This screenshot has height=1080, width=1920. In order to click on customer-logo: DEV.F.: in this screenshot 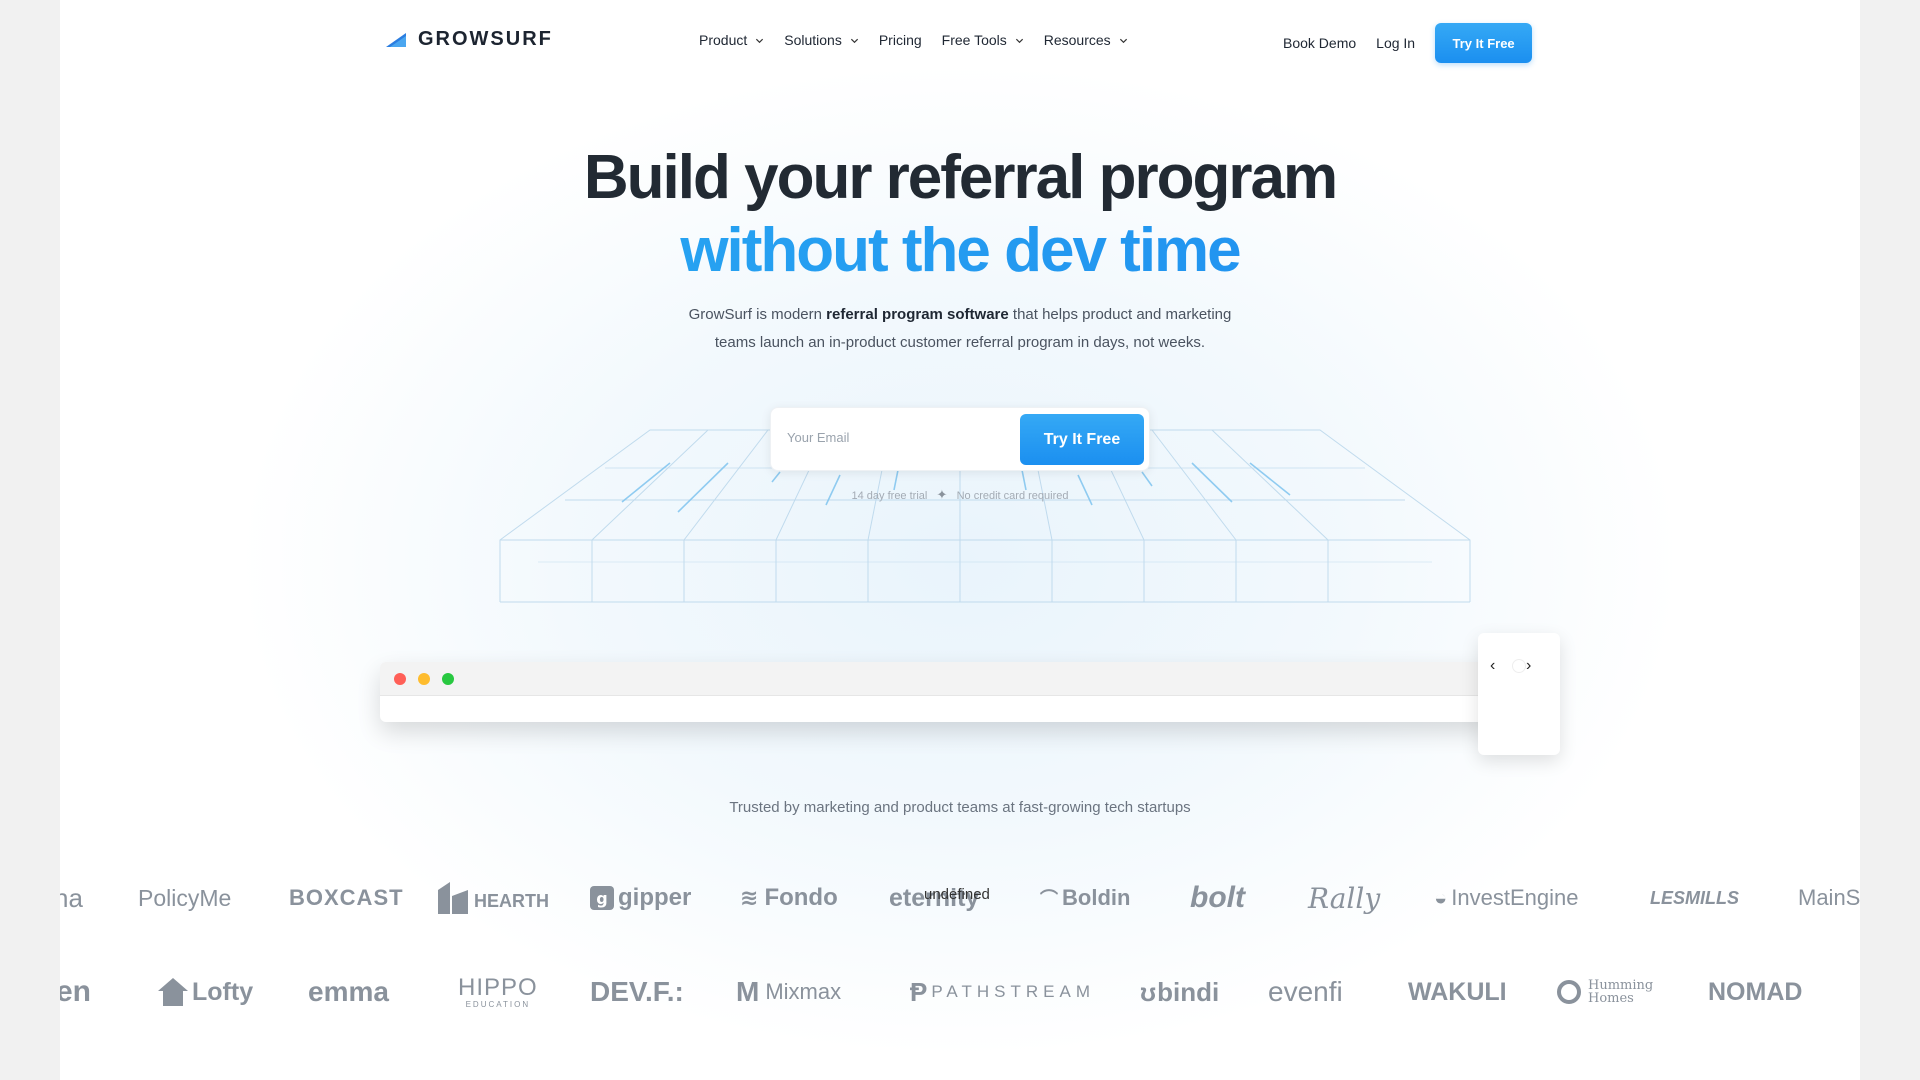, I will do `click(637, 991)`.